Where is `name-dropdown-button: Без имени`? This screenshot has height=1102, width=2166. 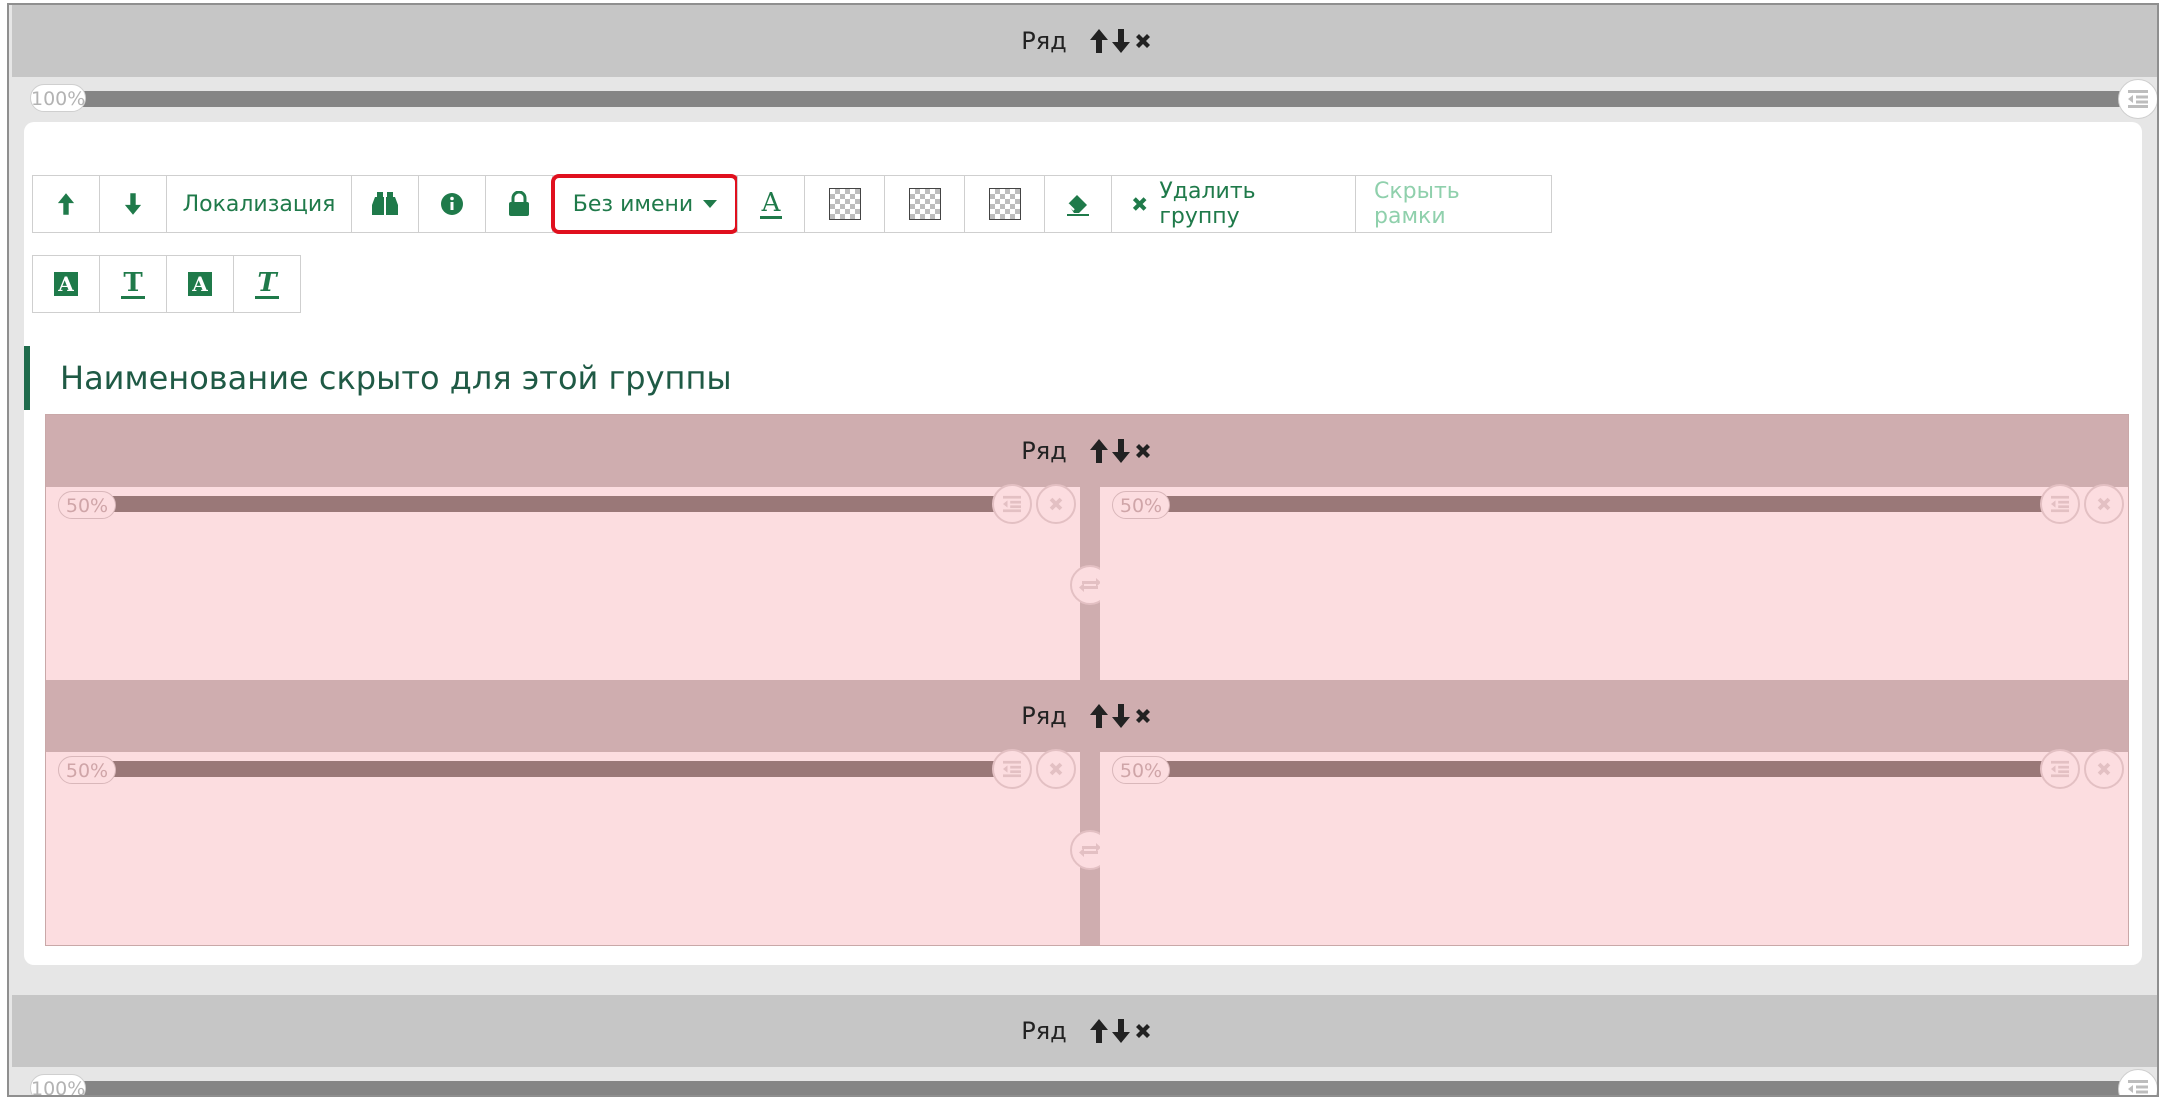 name-dropdown-button: Без имени is located at coordinates (645, 204).